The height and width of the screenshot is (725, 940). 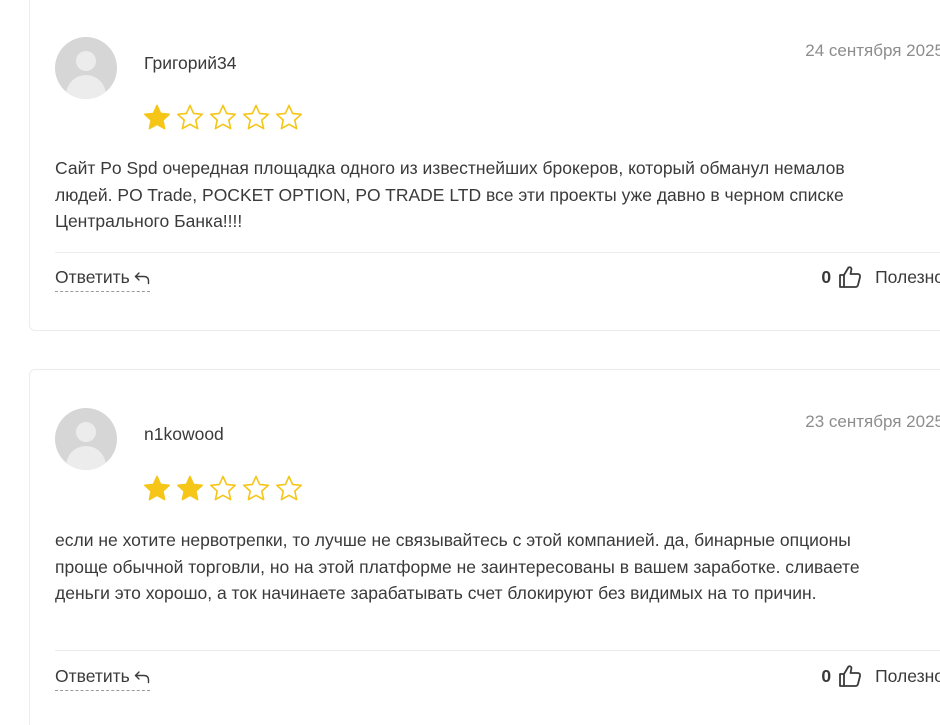 I want to click on review-date: 23 сентября 2025, so click(x=872, y=421).